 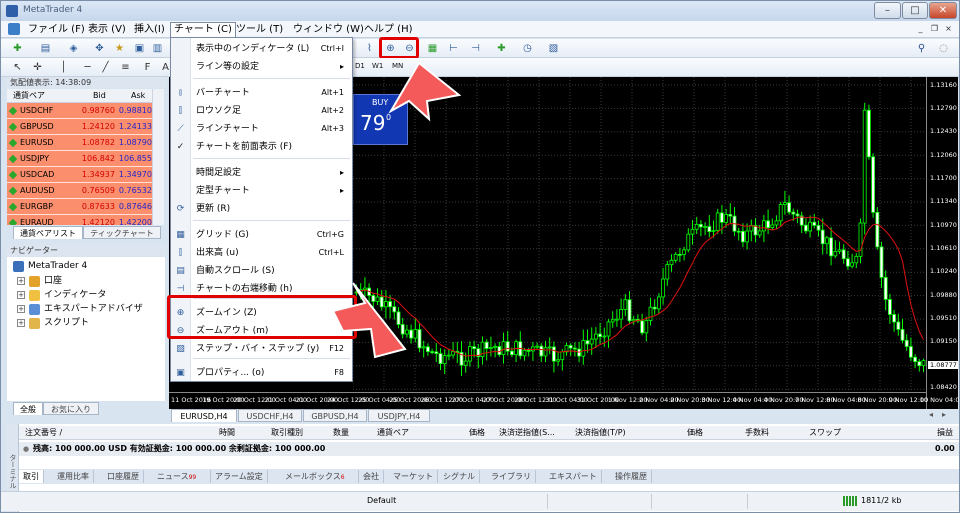 I want to click on ttab-company: 会社, so click(x=371, y=476).